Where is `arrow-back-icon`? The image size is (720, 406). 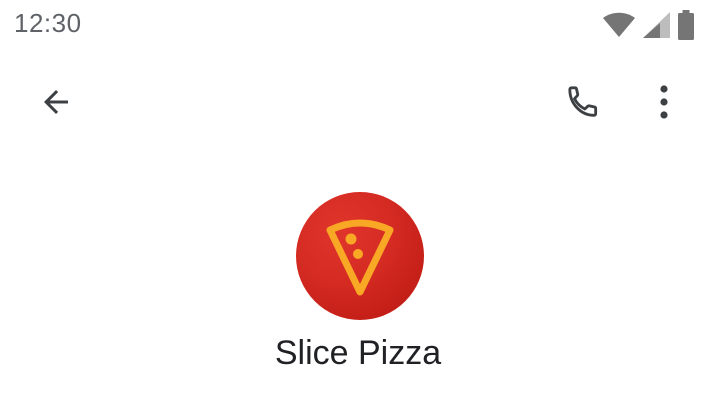
arrow-back-icon is located at coordinates (56, 104).